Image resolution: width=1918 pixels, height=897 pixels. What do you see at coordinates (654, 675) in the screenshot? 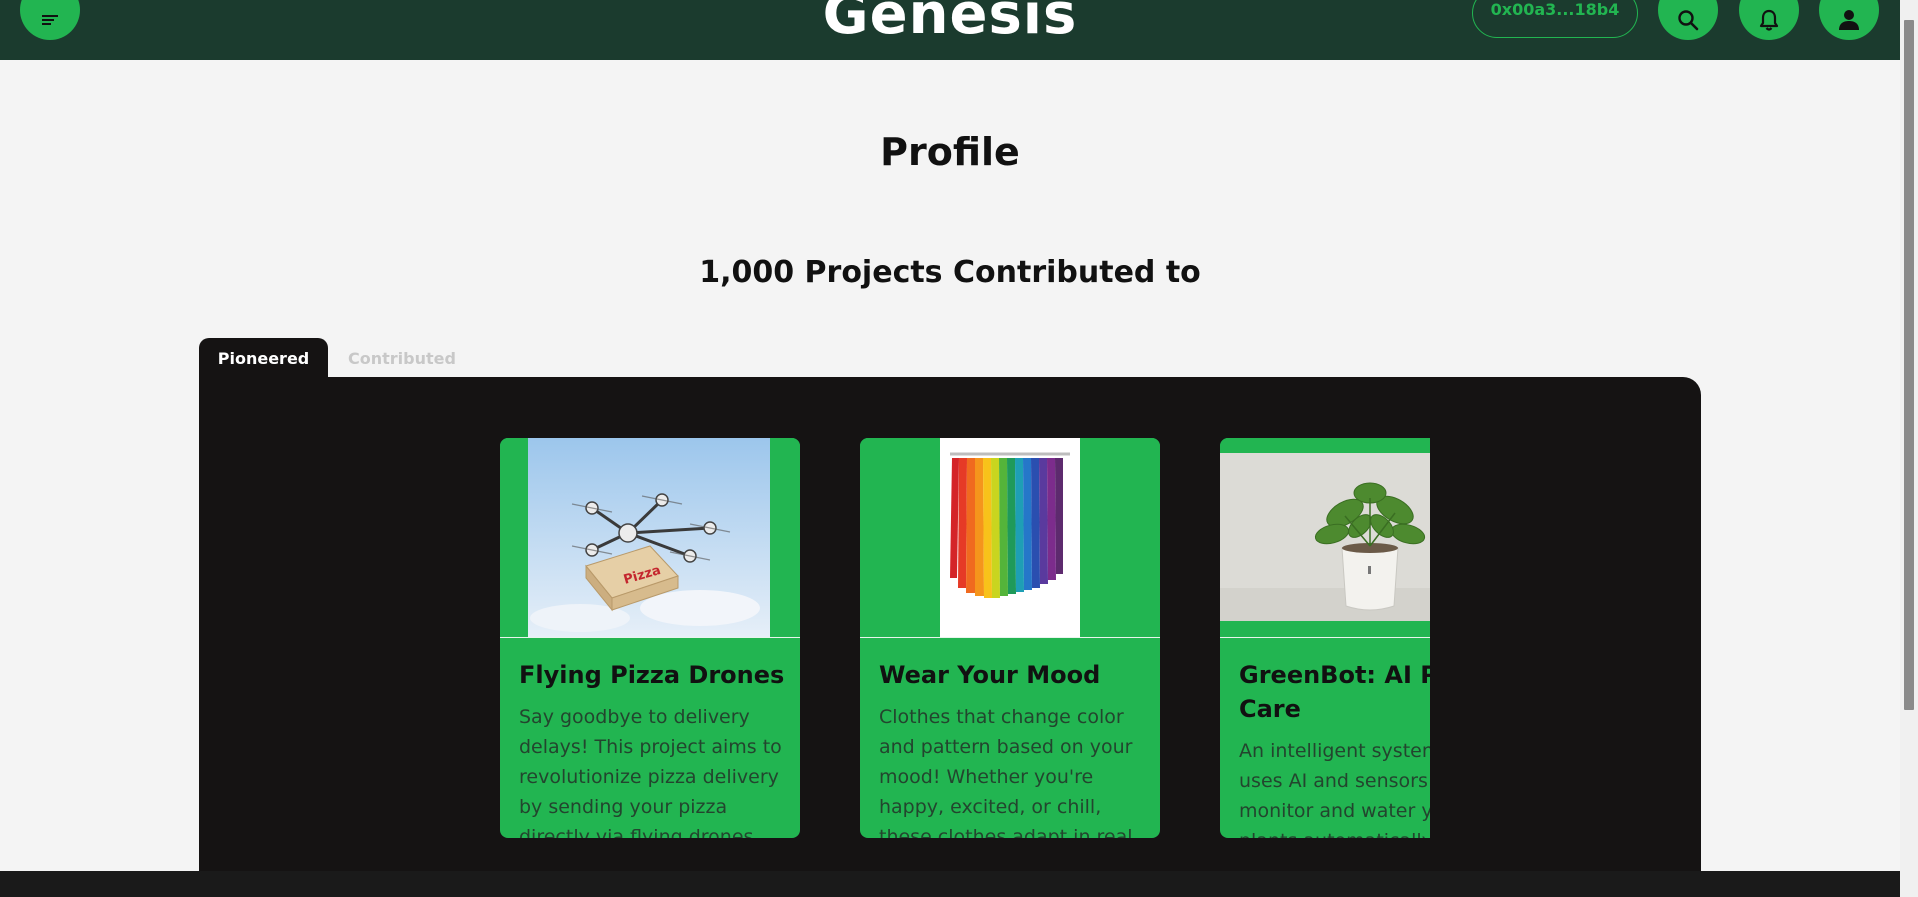
I see `project-title: Flying Pizza Drones` at bounding box center [654, 675].